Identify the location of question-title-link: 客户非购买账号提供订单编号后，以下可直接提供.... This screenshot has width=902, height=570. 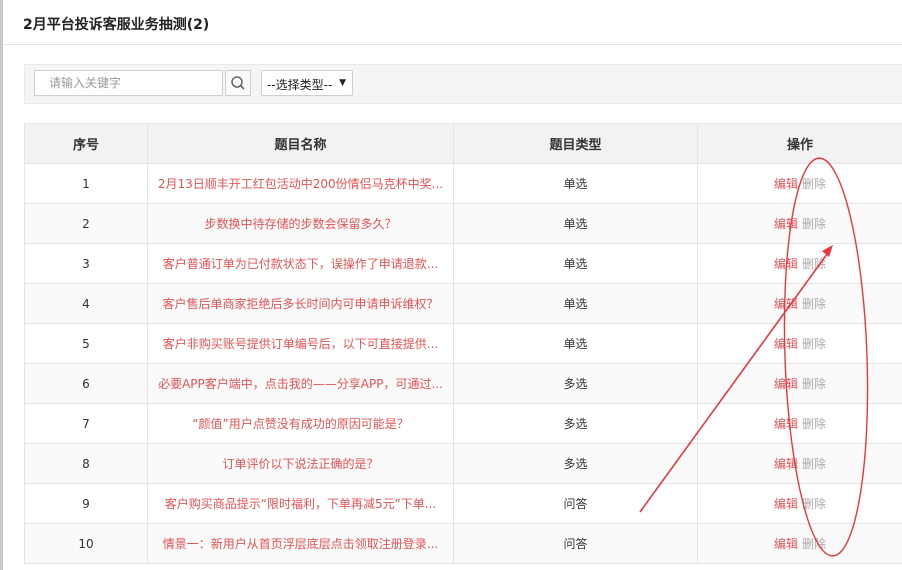
(300, 343).